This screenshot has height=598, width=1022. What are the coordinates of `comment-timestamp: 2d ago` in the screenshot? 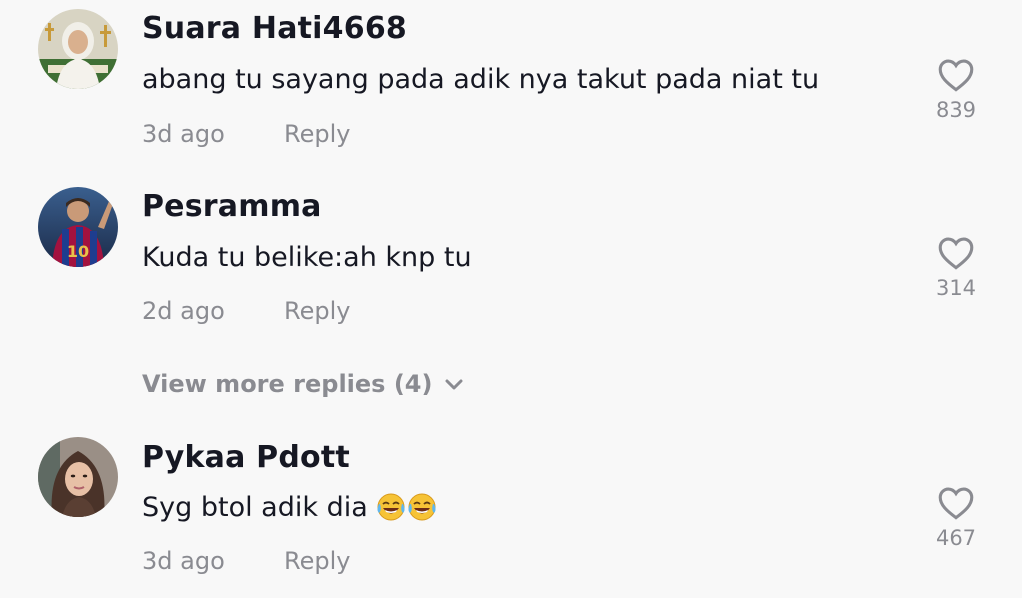 It's located at (183, 311).